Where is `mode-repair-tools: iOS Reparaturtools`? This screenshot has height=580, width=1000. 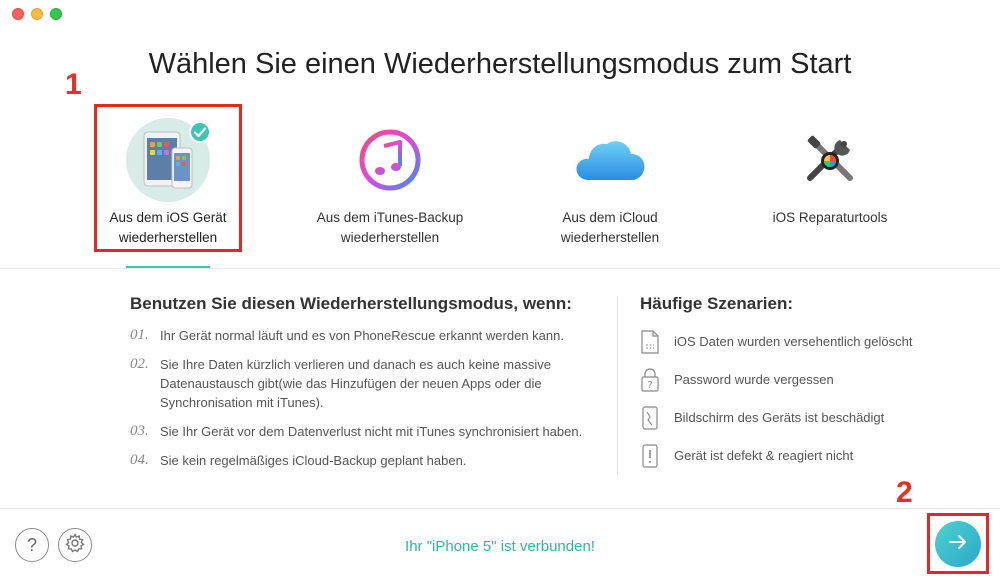
mode-repair-tools: iOS Reparaturtools is located at coordinates (830, 179).